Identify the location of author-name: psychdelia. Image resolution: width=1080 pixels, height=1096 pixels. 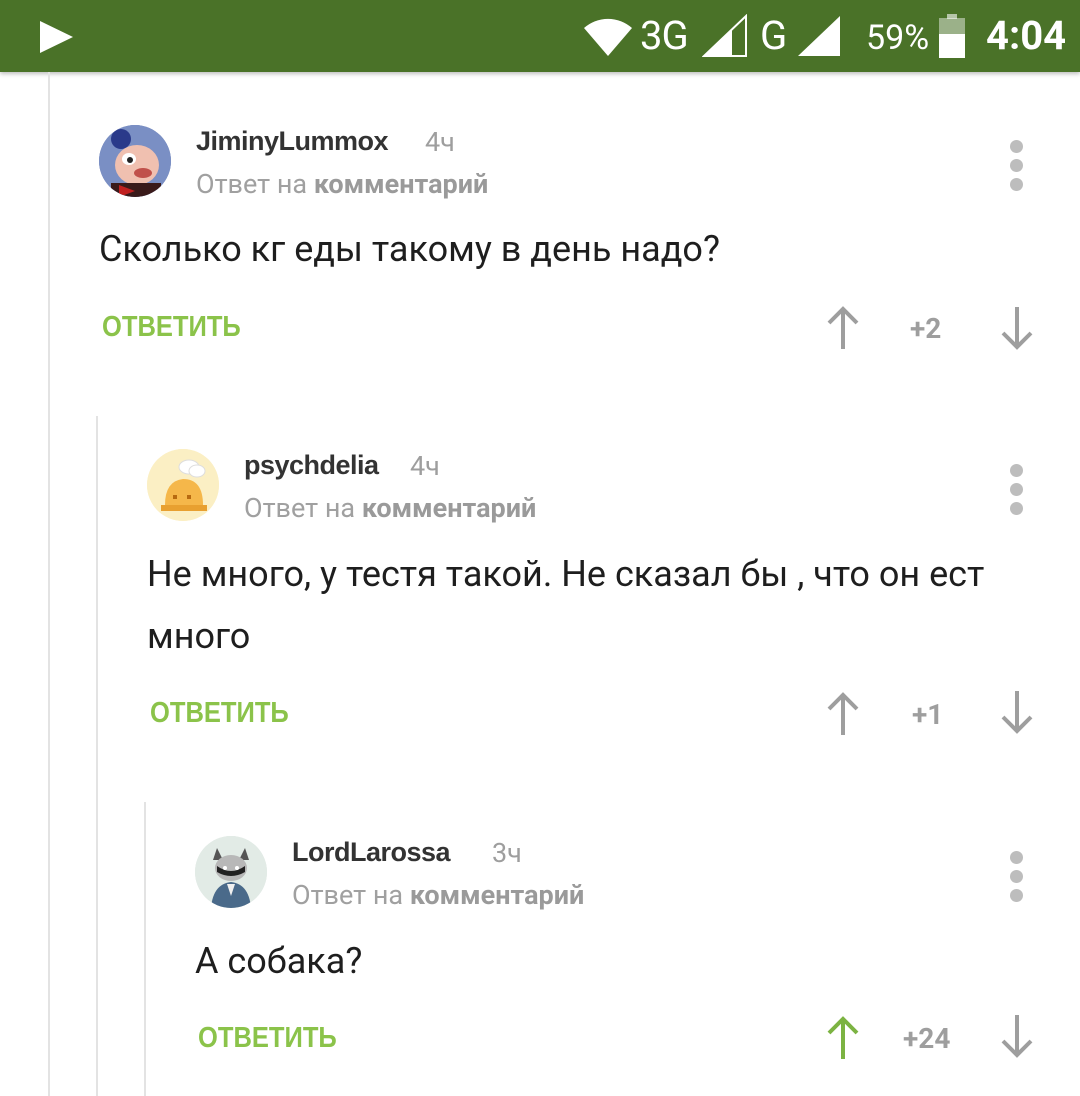
(311, 465).